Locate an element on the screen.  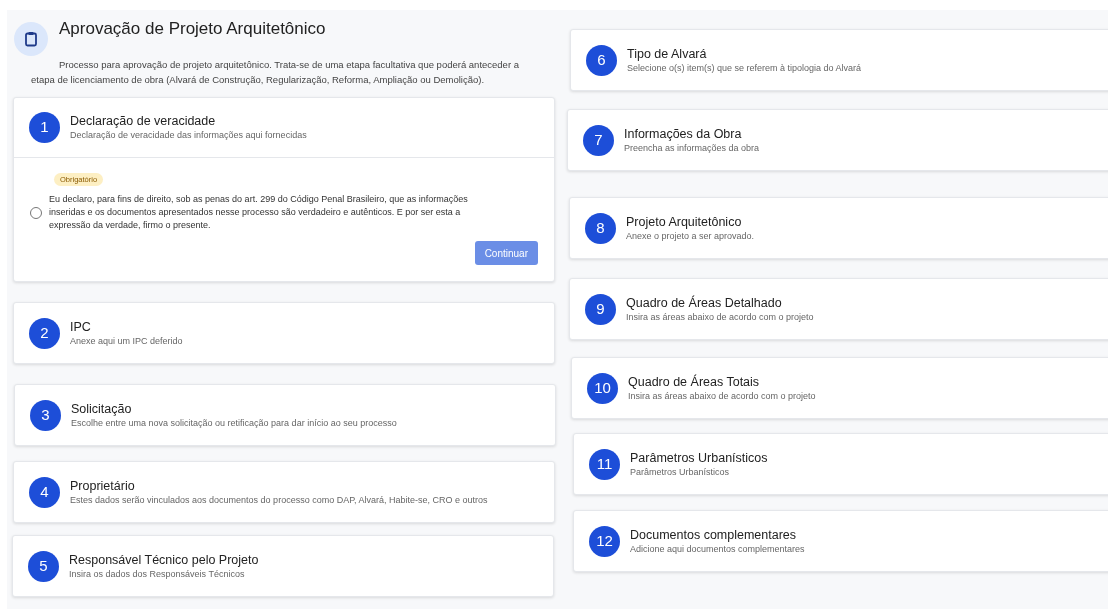
step-subtitle: Selecione o(s) item(s) que se referem à tipologia do Alvará is located at coordinates (744, 67).